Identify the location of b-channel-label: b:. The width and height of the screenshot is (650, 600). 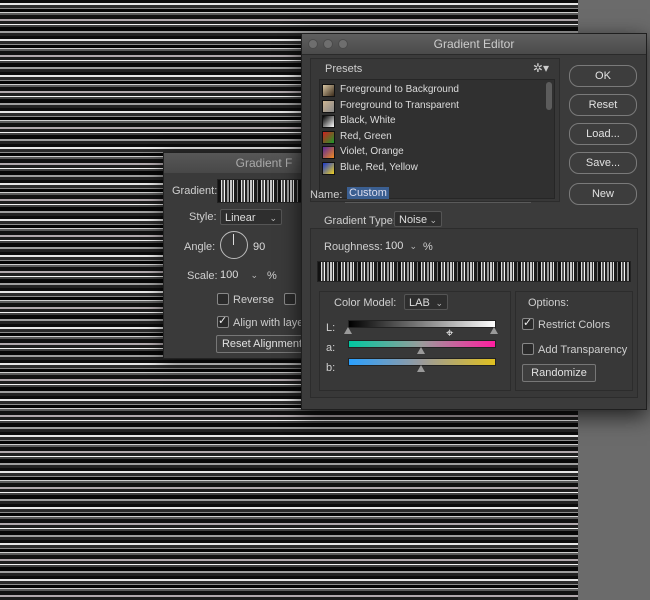
(331, 368).